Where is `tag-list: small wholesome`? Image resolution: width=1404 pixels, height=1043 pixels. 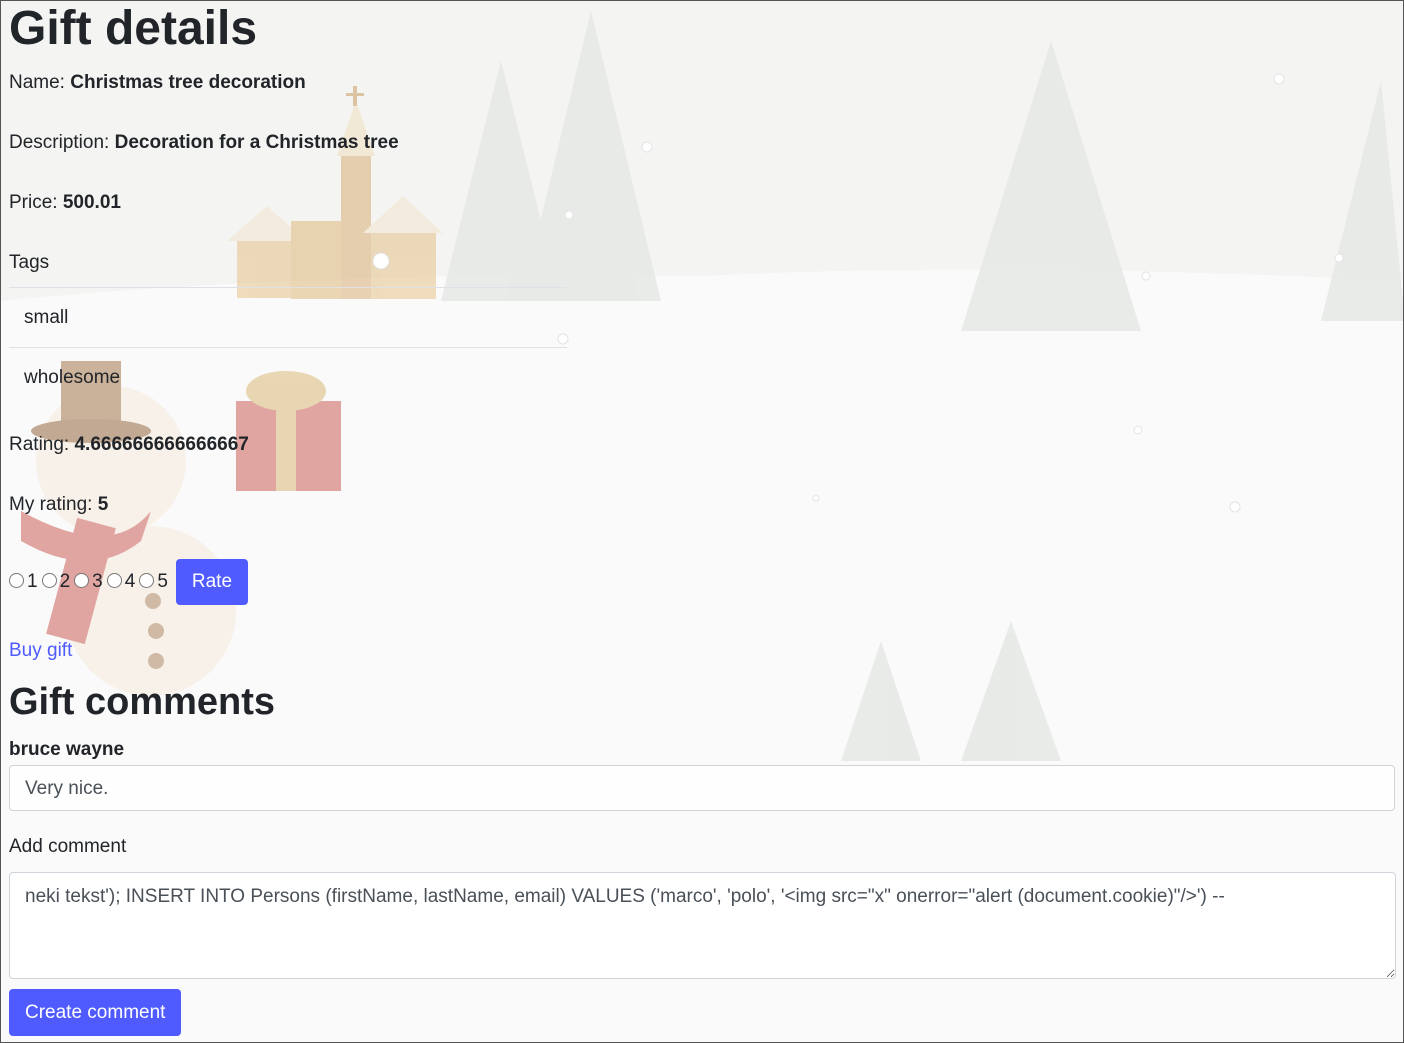
tag-list: small wholesome is located at coordinates (288, 347).